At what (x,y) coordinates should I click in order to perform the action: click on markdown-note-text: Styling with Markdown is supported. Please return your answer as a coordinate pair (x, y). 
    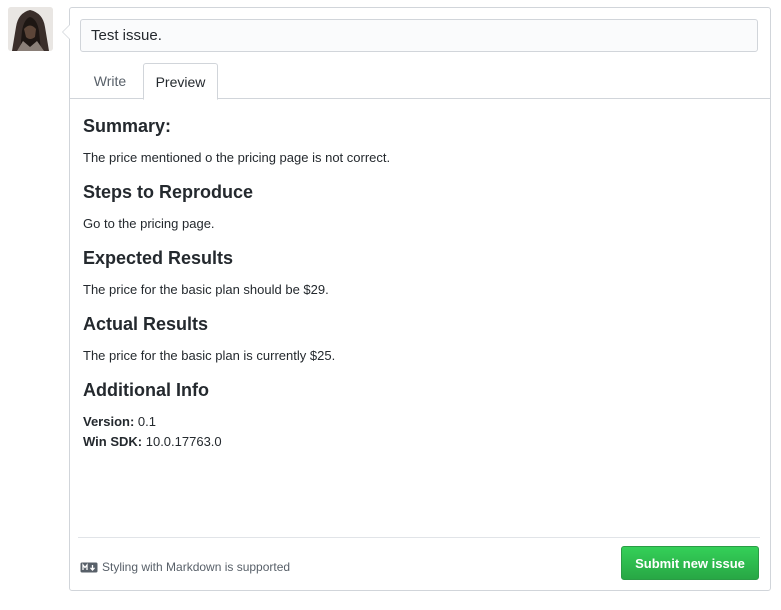
    Looking at the image, I should click on (196, 567).